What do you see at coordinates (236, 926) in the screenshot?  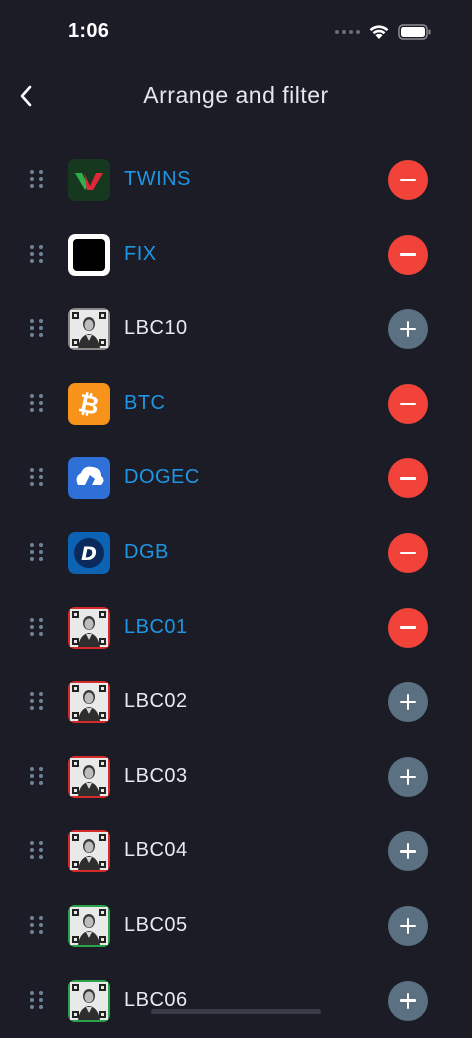 I see `coin-row-lbc05: LBC05` at bounding box center [236, 926].